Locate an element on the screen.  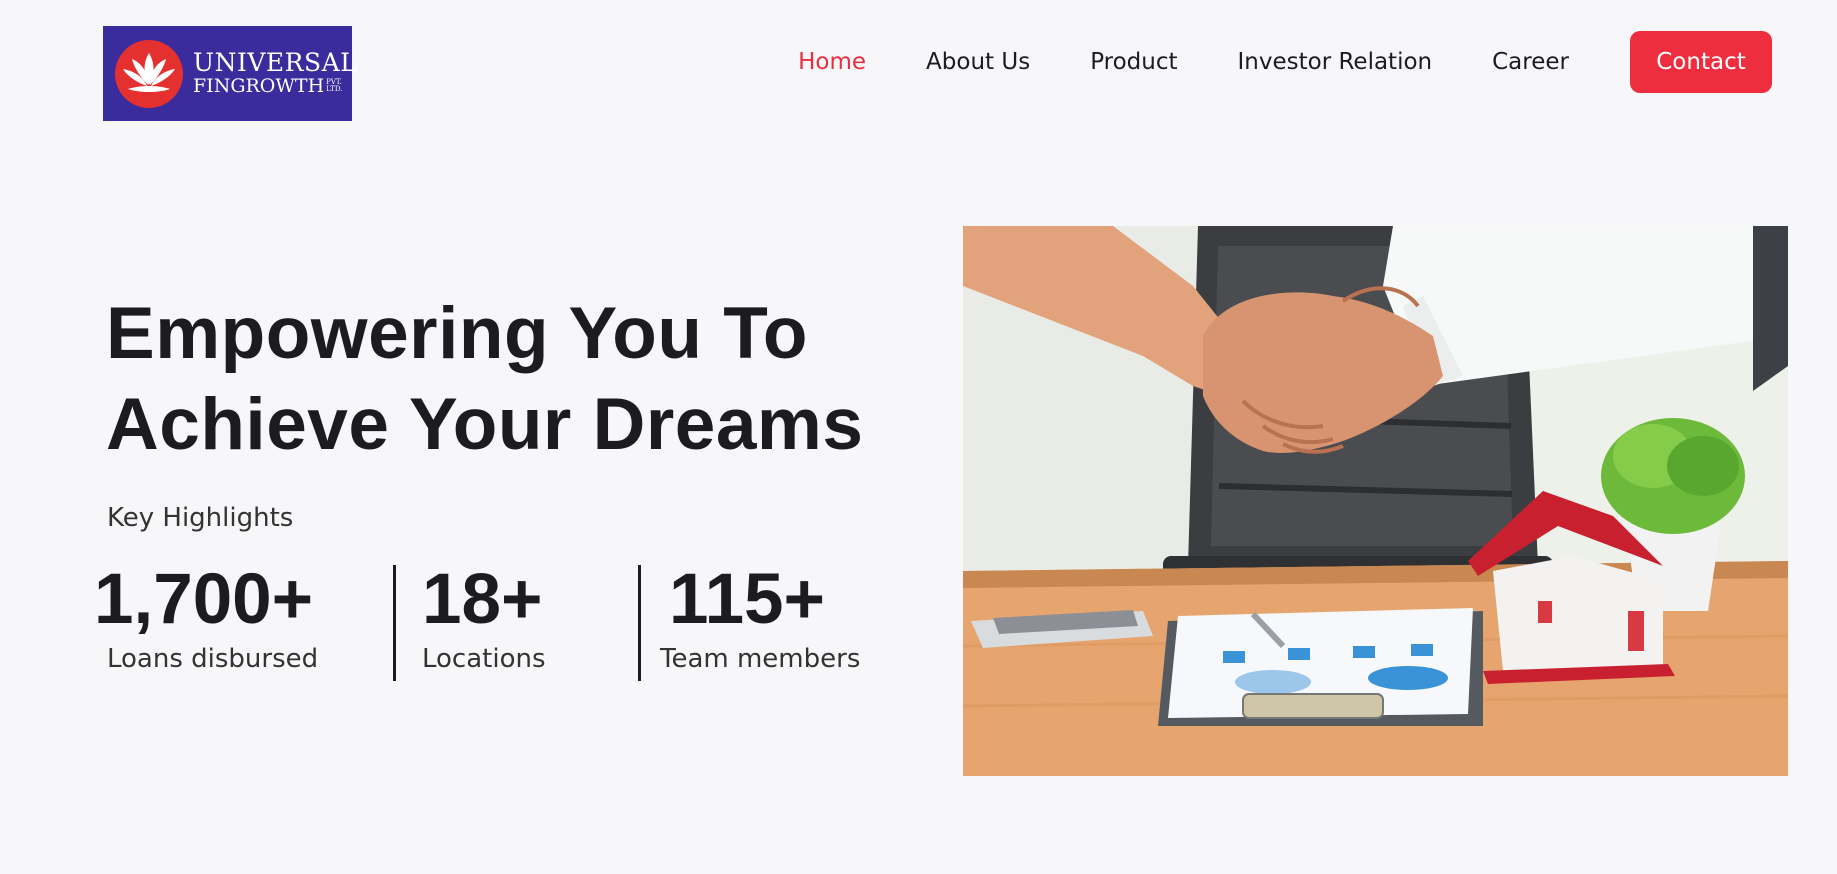
stat-value: 115+ is located at coordinates (747, 599).